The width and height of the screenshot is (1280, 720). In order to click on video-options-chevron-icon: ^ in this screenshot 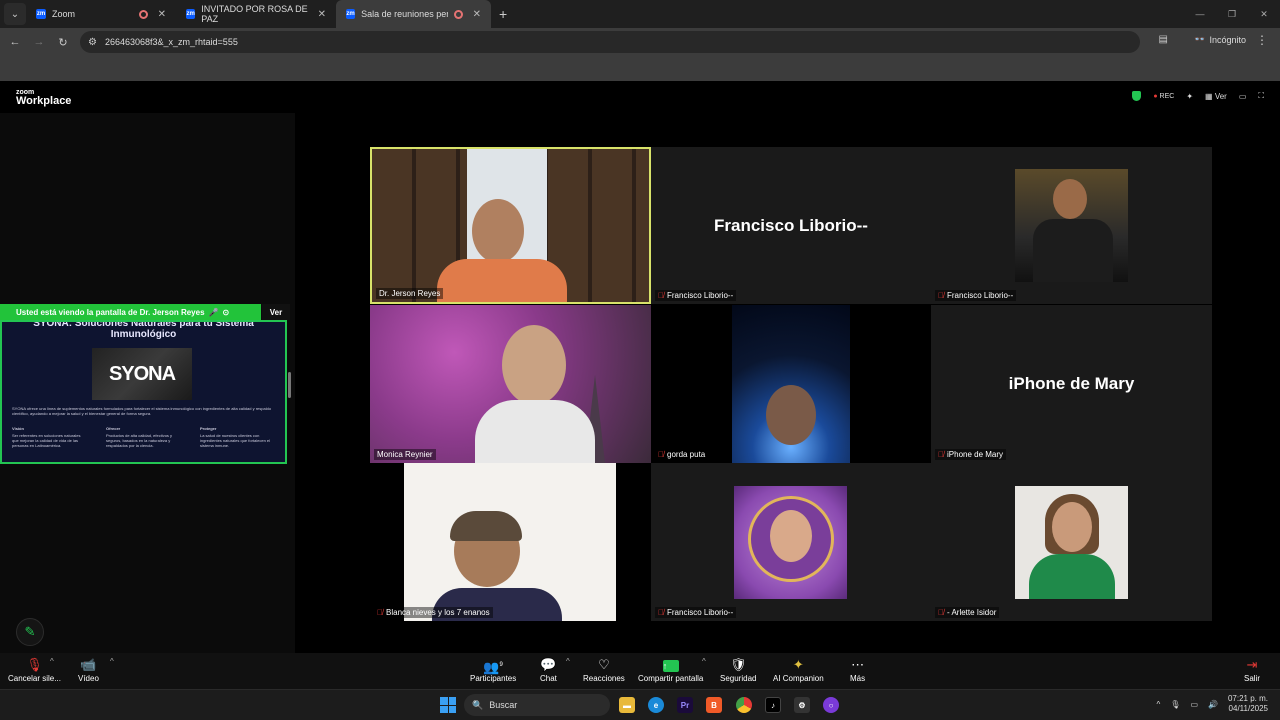, I will do `click(112, 661)`.